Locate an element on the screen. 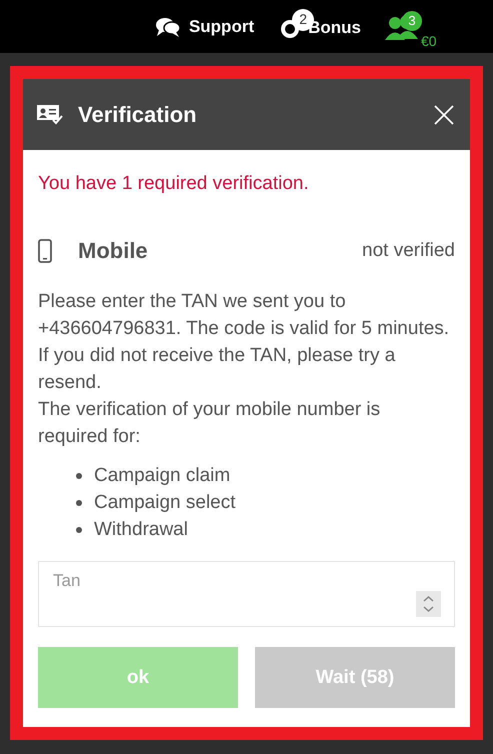  requirement-item: Withdrawal is located at coordinates (141, 530).